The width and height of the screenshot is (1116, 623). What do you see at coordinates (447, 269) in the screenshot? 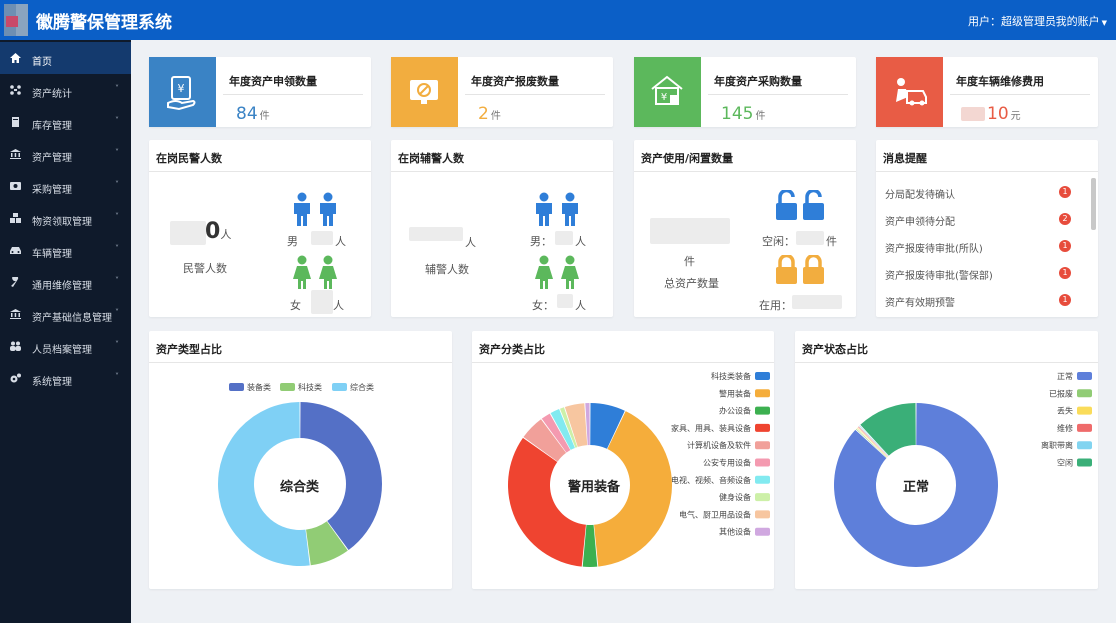
I see `auxiliary-label: 辅警人数` at bounding box center [447, 269].